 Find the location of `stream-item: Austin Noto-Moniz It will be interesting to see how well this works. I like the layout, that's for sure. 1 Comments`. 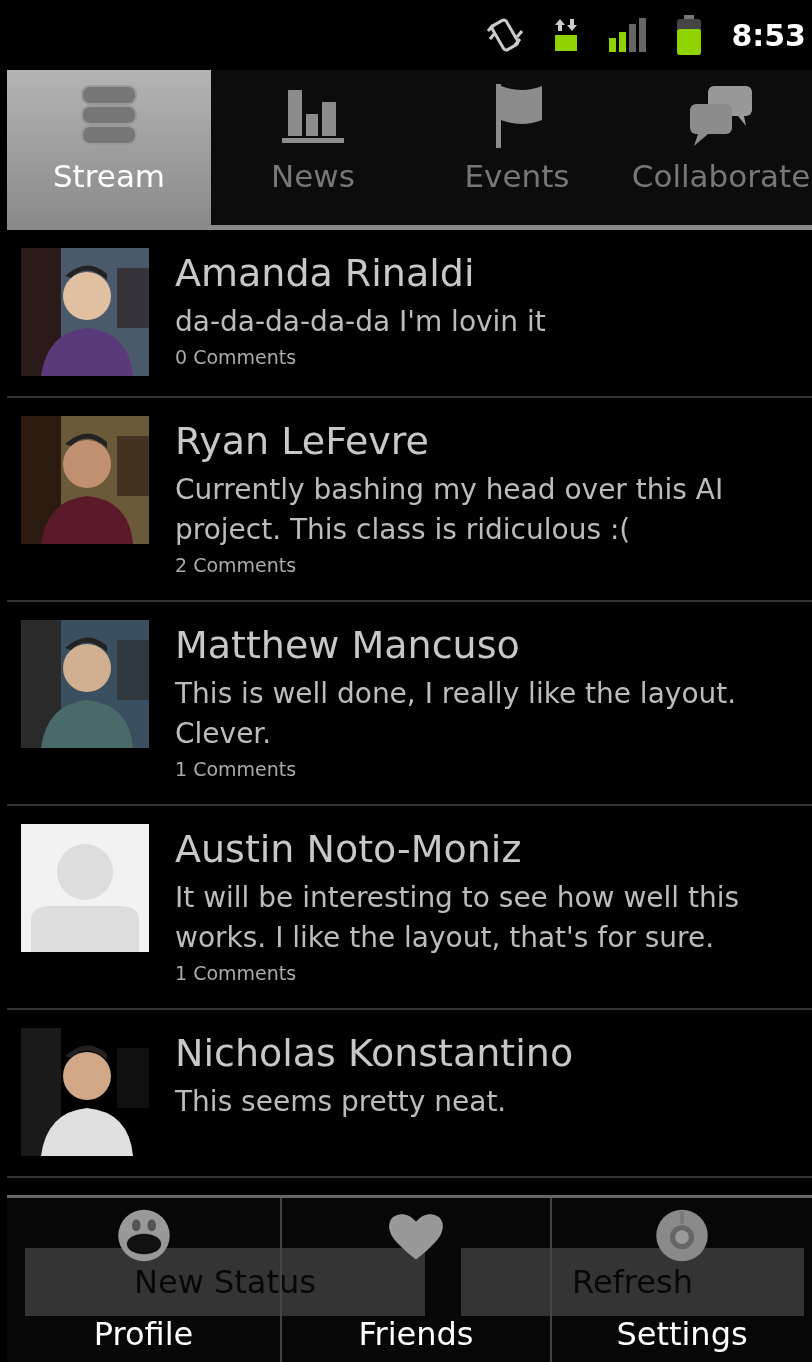

stream-item: Austin Noto-Moniz It will be interesting to see how well this works. I like the layout, that's for sure. 1 Comments is located at coordinates (409, 908).